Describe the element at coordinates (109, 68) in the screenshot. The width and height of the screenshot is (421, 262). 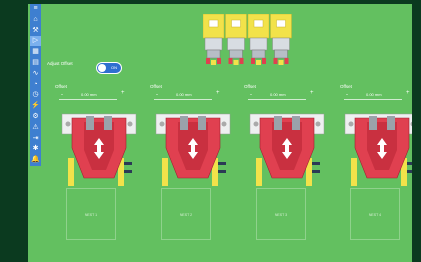
I see `adjust-offset-toggle: ON` at that location.